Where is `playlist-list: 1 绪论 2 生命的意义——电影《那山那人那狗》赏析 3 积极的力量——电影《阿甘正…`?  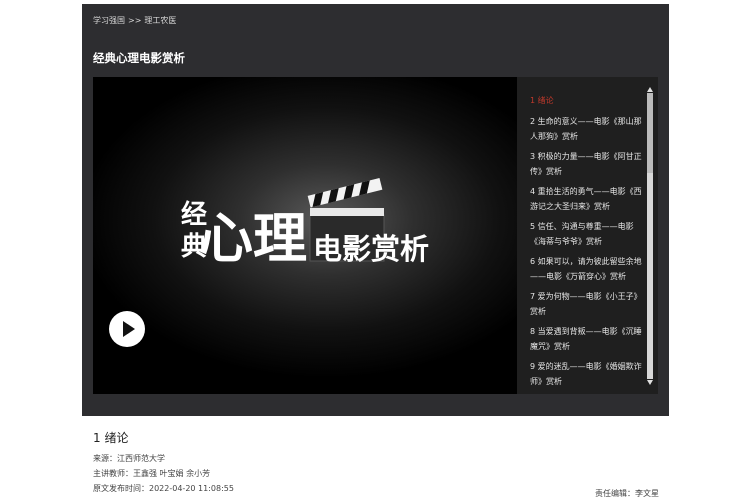
playlist-list: 1 绪论 2 生命的意义——电影《那山那人那狗》赏析 3 积极的力量——电影《阿甘正… is located at coordinates (587, 233).